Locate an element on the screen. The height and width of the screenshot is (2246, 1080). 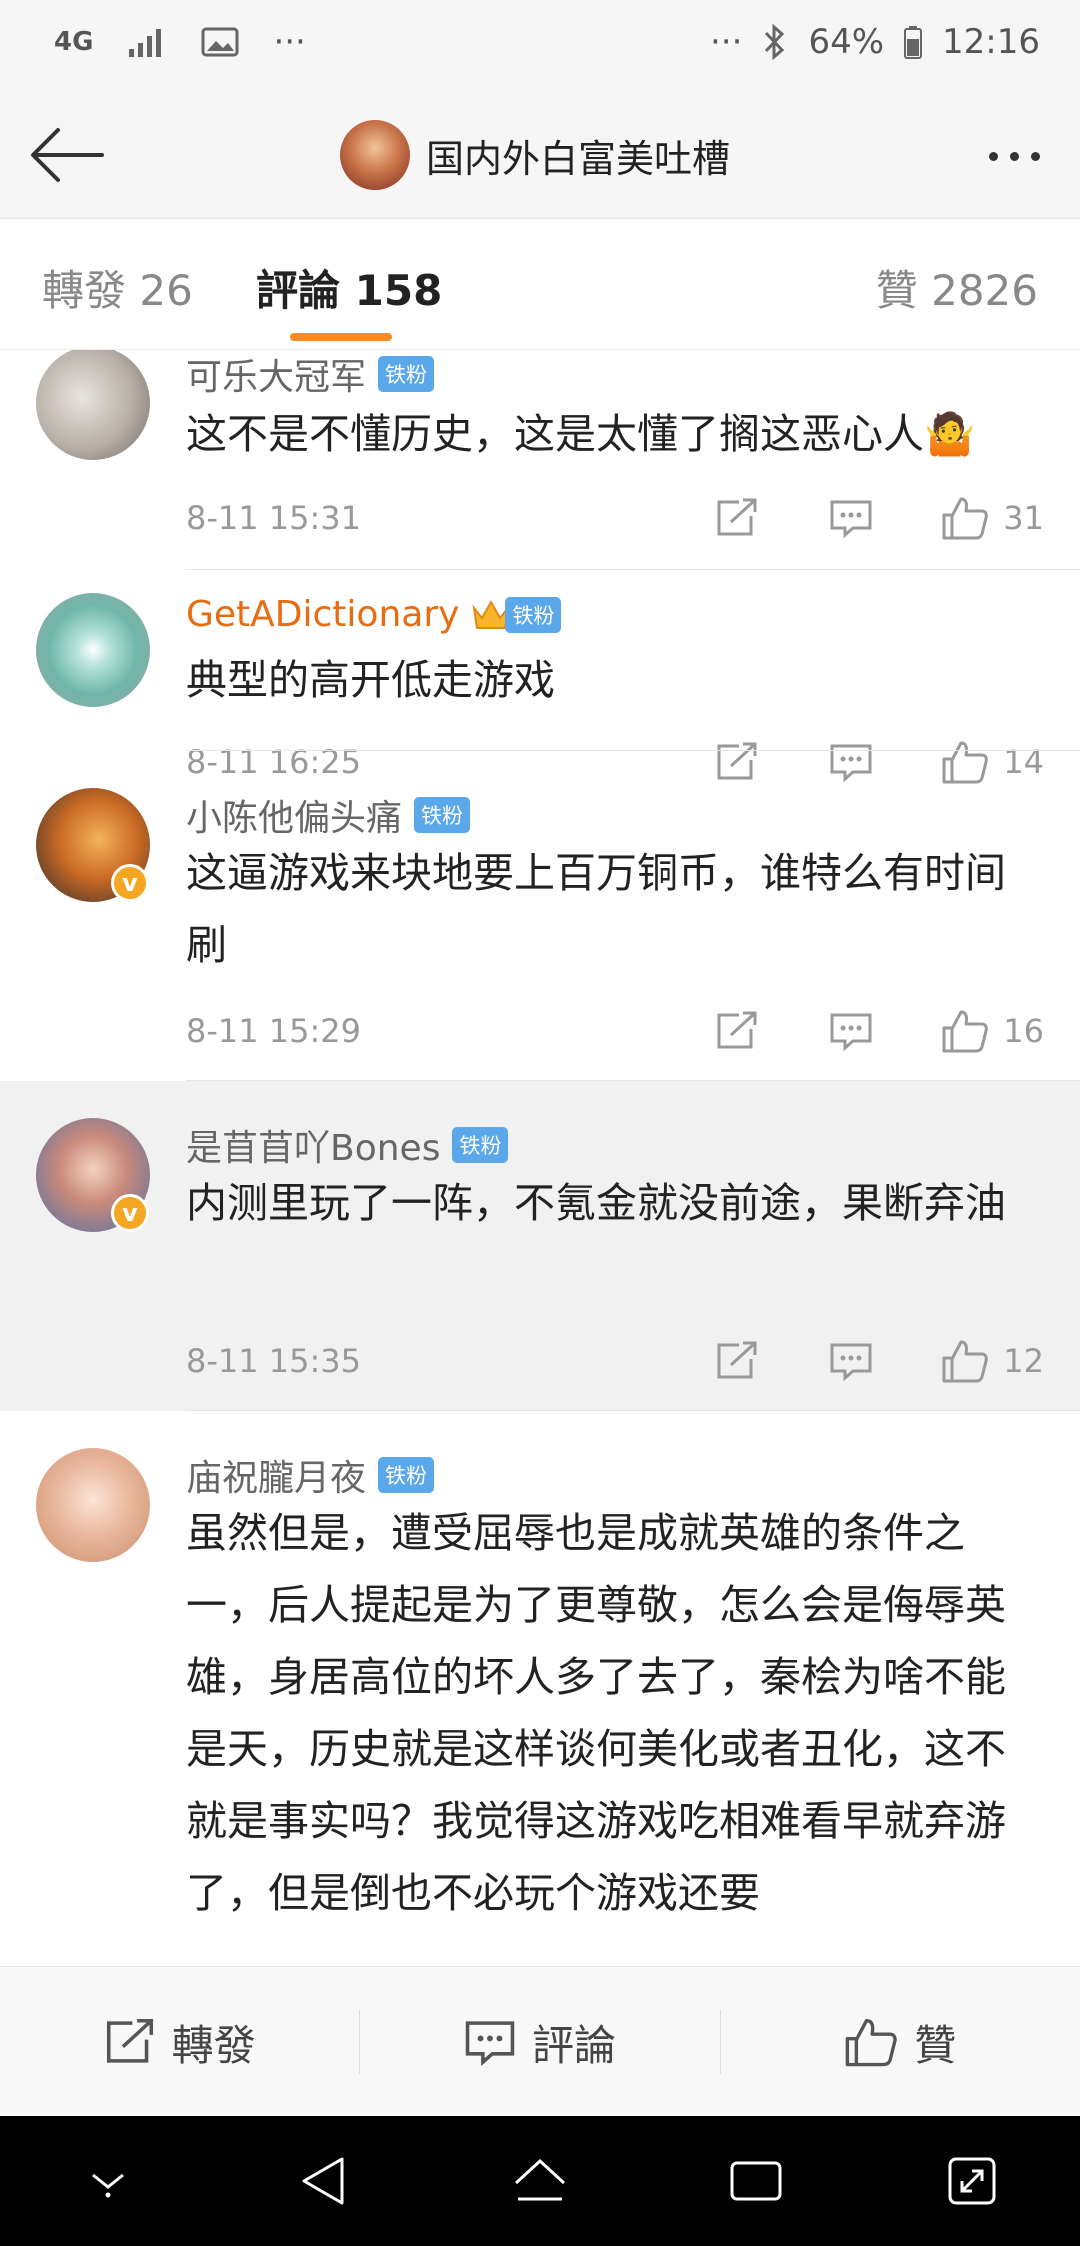
back-button is located at coordinates (66, 155).